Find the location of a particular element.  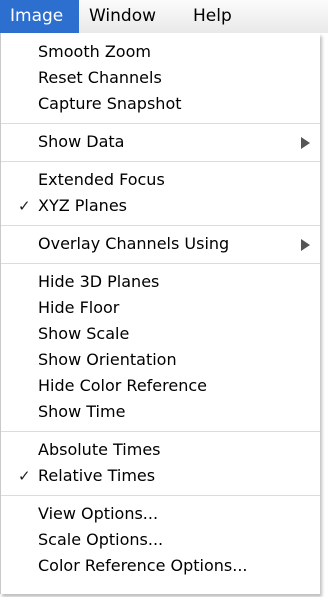

menu-item-label: Absolute Times is located at coordinates (99, 449).